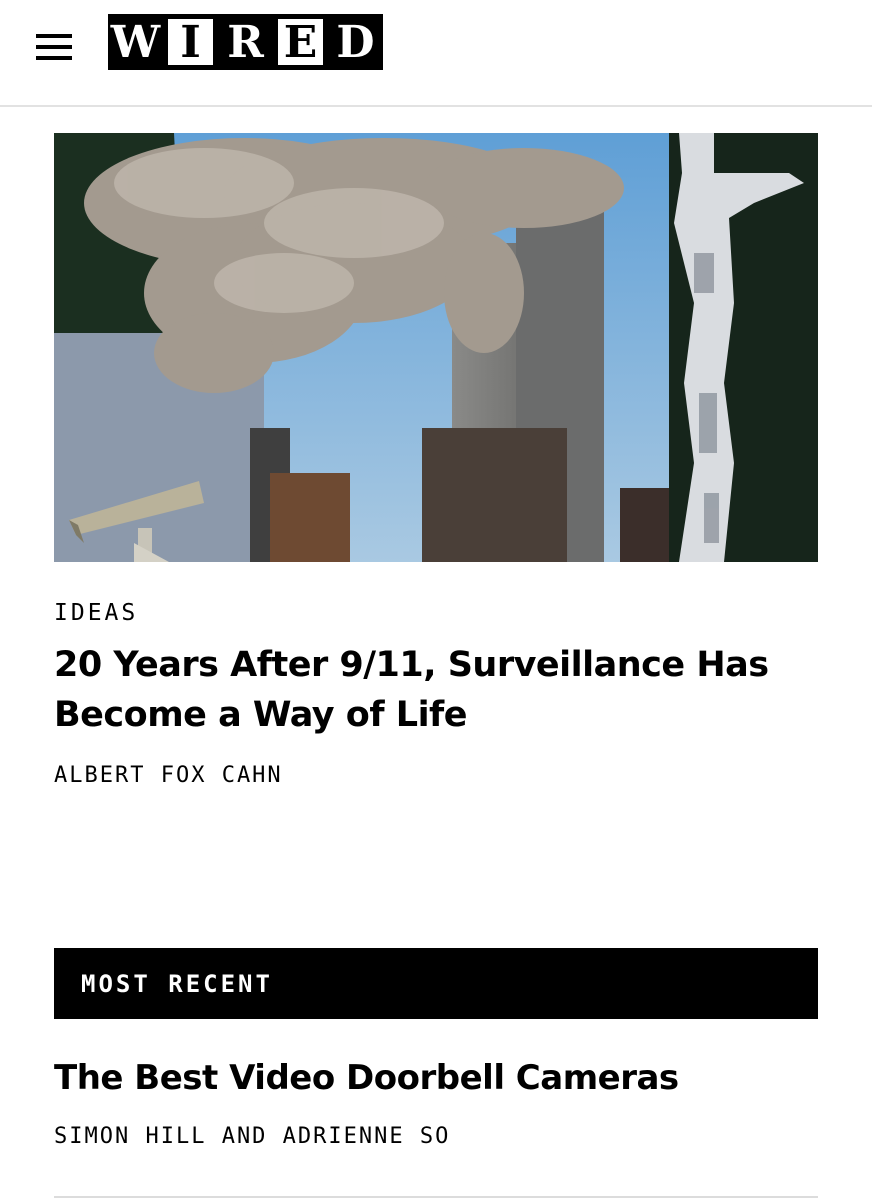  Describe the element at coordinates (355, 42) in the screenshot. I see `logo-letter: D` at that location.